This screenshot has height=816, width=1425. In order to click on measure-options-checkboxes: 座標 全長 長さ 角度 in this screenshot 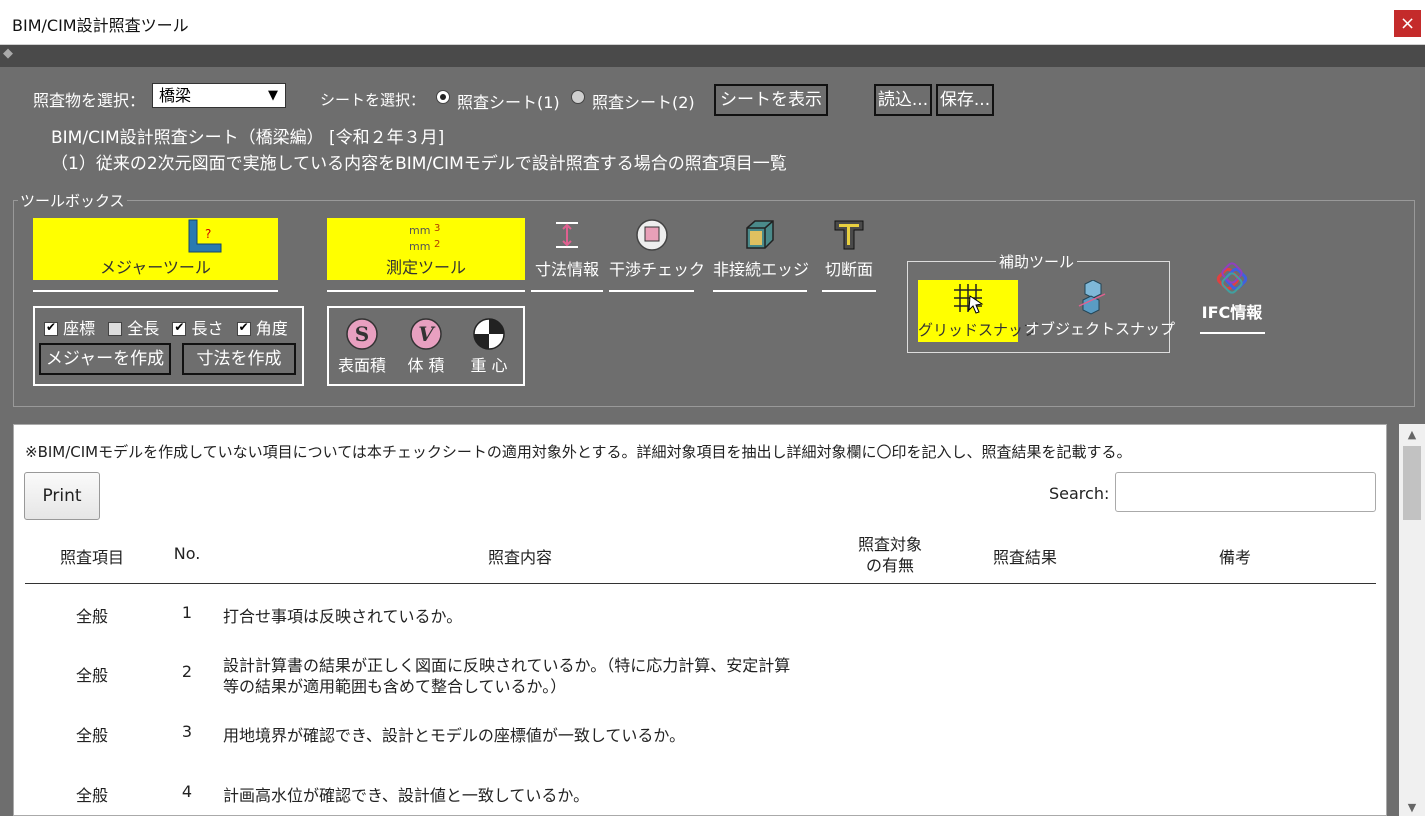, I will do `click(170, 327)`.